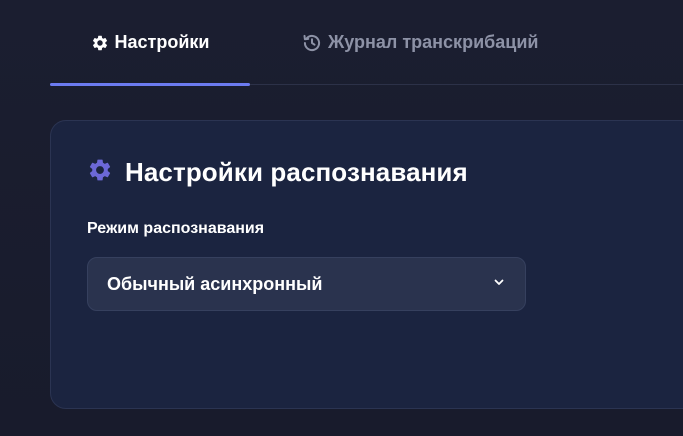  What do you see at coordinates (296, 172) in the screenshot?
I see `card-title: Настройки распознавания` at bounding box center [296, 172].